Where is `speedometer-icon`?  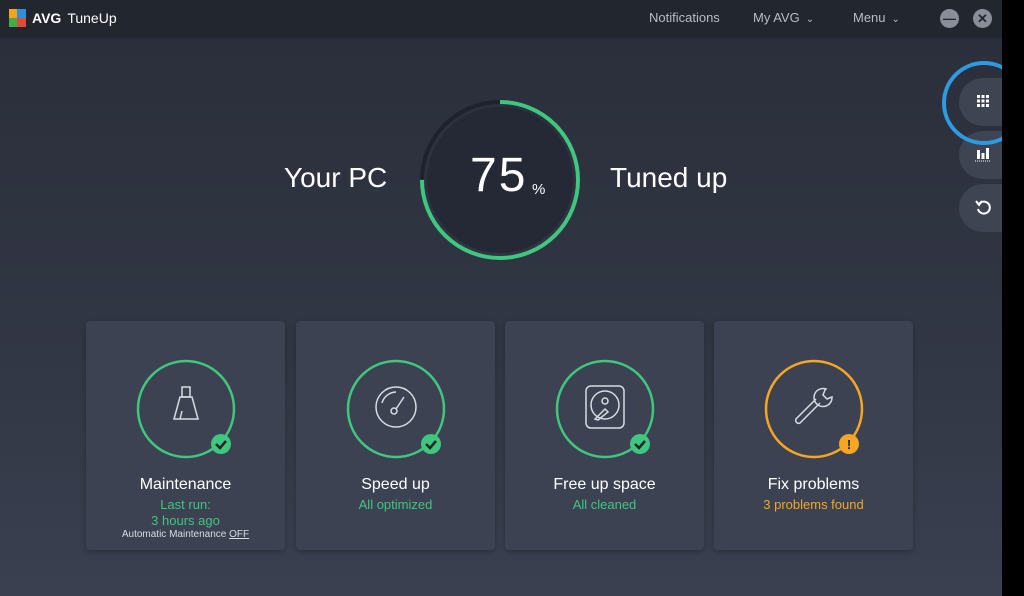
speedometer-icon is located at coordinates (396, 407).